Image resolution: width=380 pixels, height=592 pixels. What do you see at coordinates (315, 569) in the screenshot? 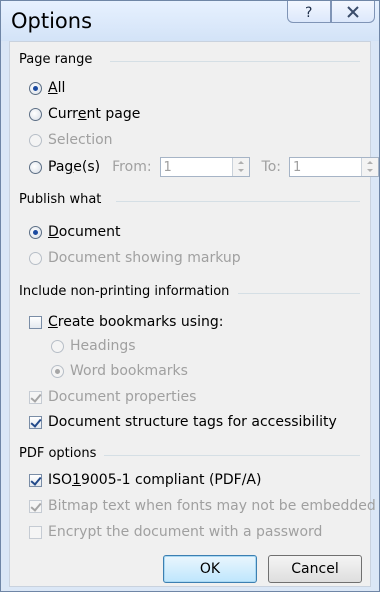
I see `cancel-button: Cancel` at bounding box center [315, 569].